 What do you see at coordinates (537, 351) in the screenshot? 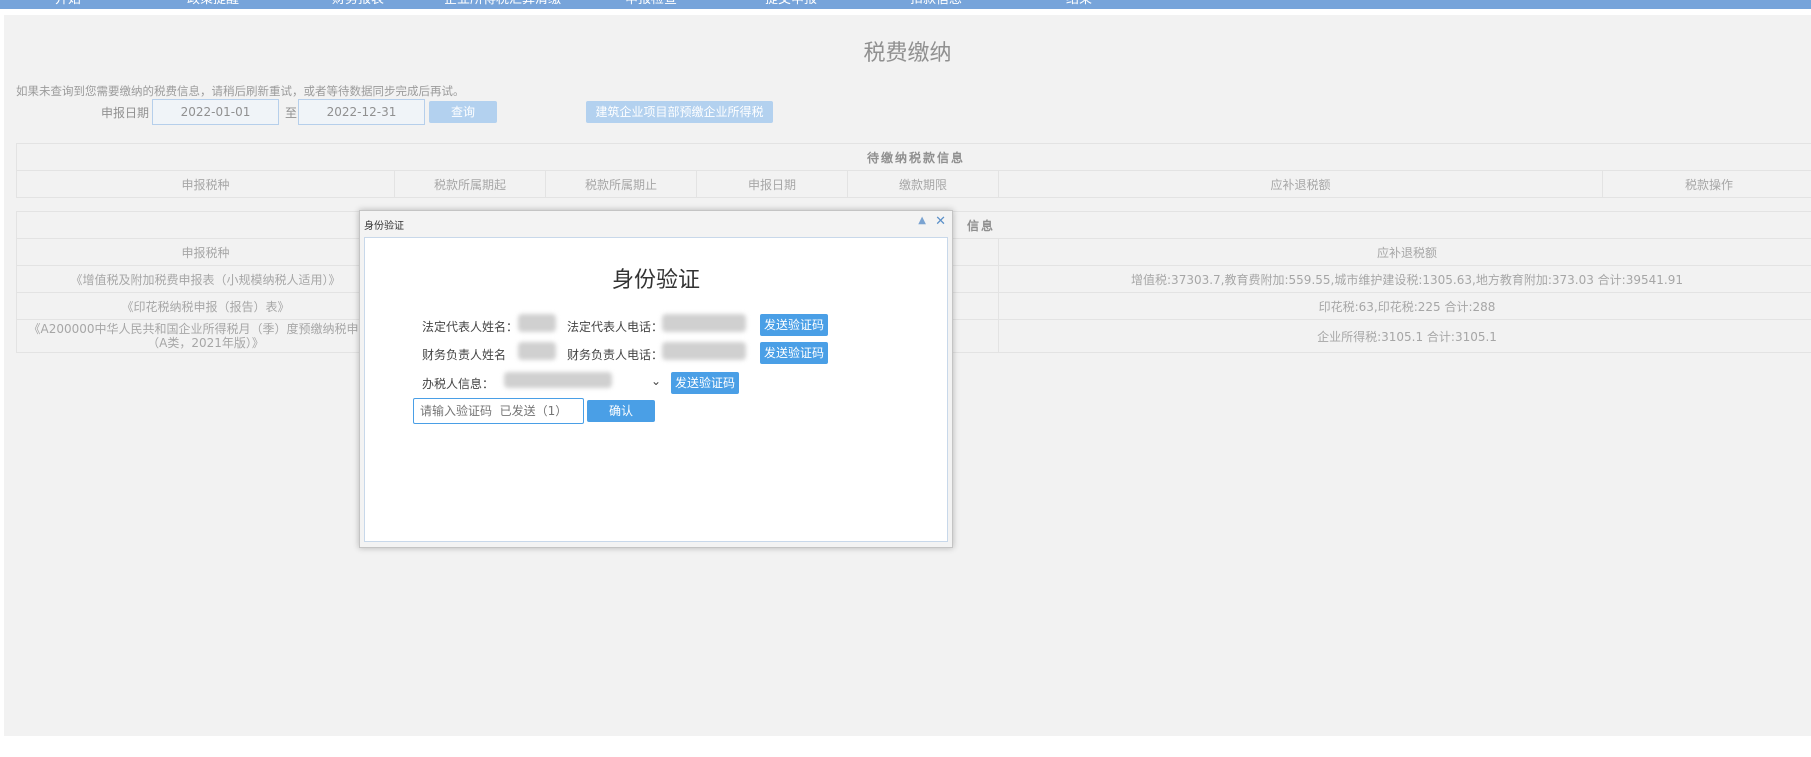
I see `finance-name-value` at bounding box center [537, 351].